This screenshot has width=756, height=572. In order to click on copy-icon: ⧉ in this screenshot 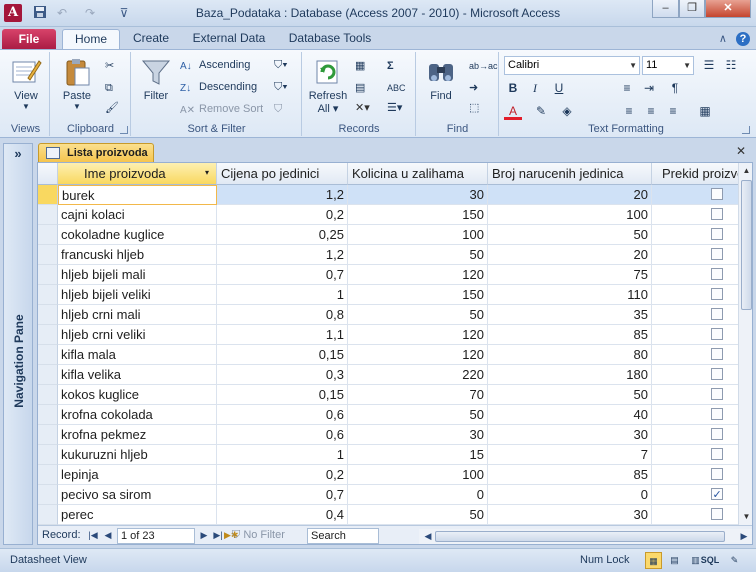, I will do `click(109, 88)`.